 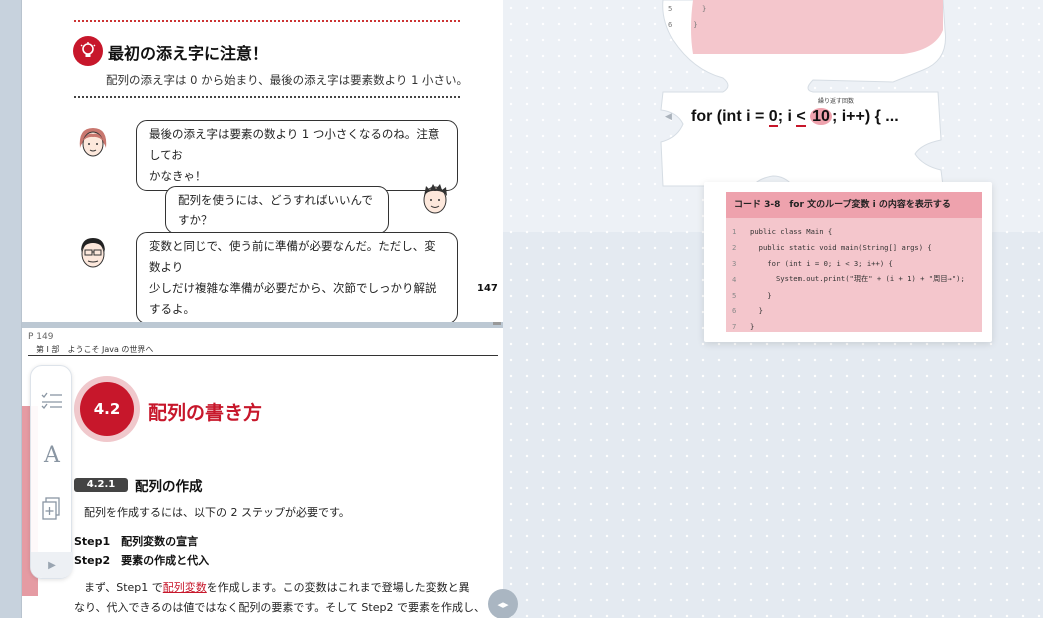 I want to click on bubble-line: 最後の添え字は要素の数より 1 つ小さくなるのね。注意してお, so click(x=294, y=144).